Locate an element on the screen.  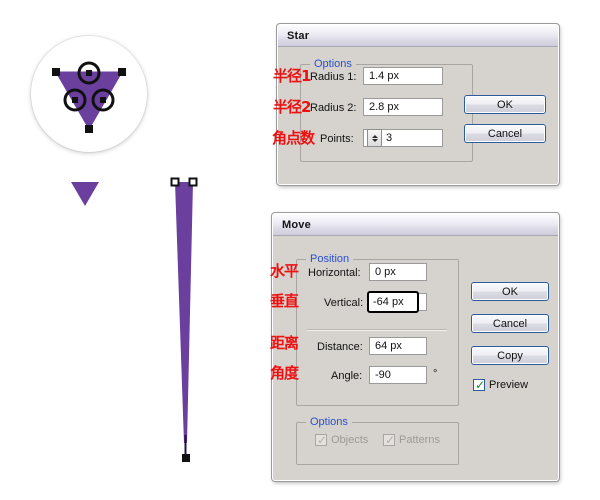
patterns-checkbox-row: ✓ Patterns is located at coordinates (411, 440).